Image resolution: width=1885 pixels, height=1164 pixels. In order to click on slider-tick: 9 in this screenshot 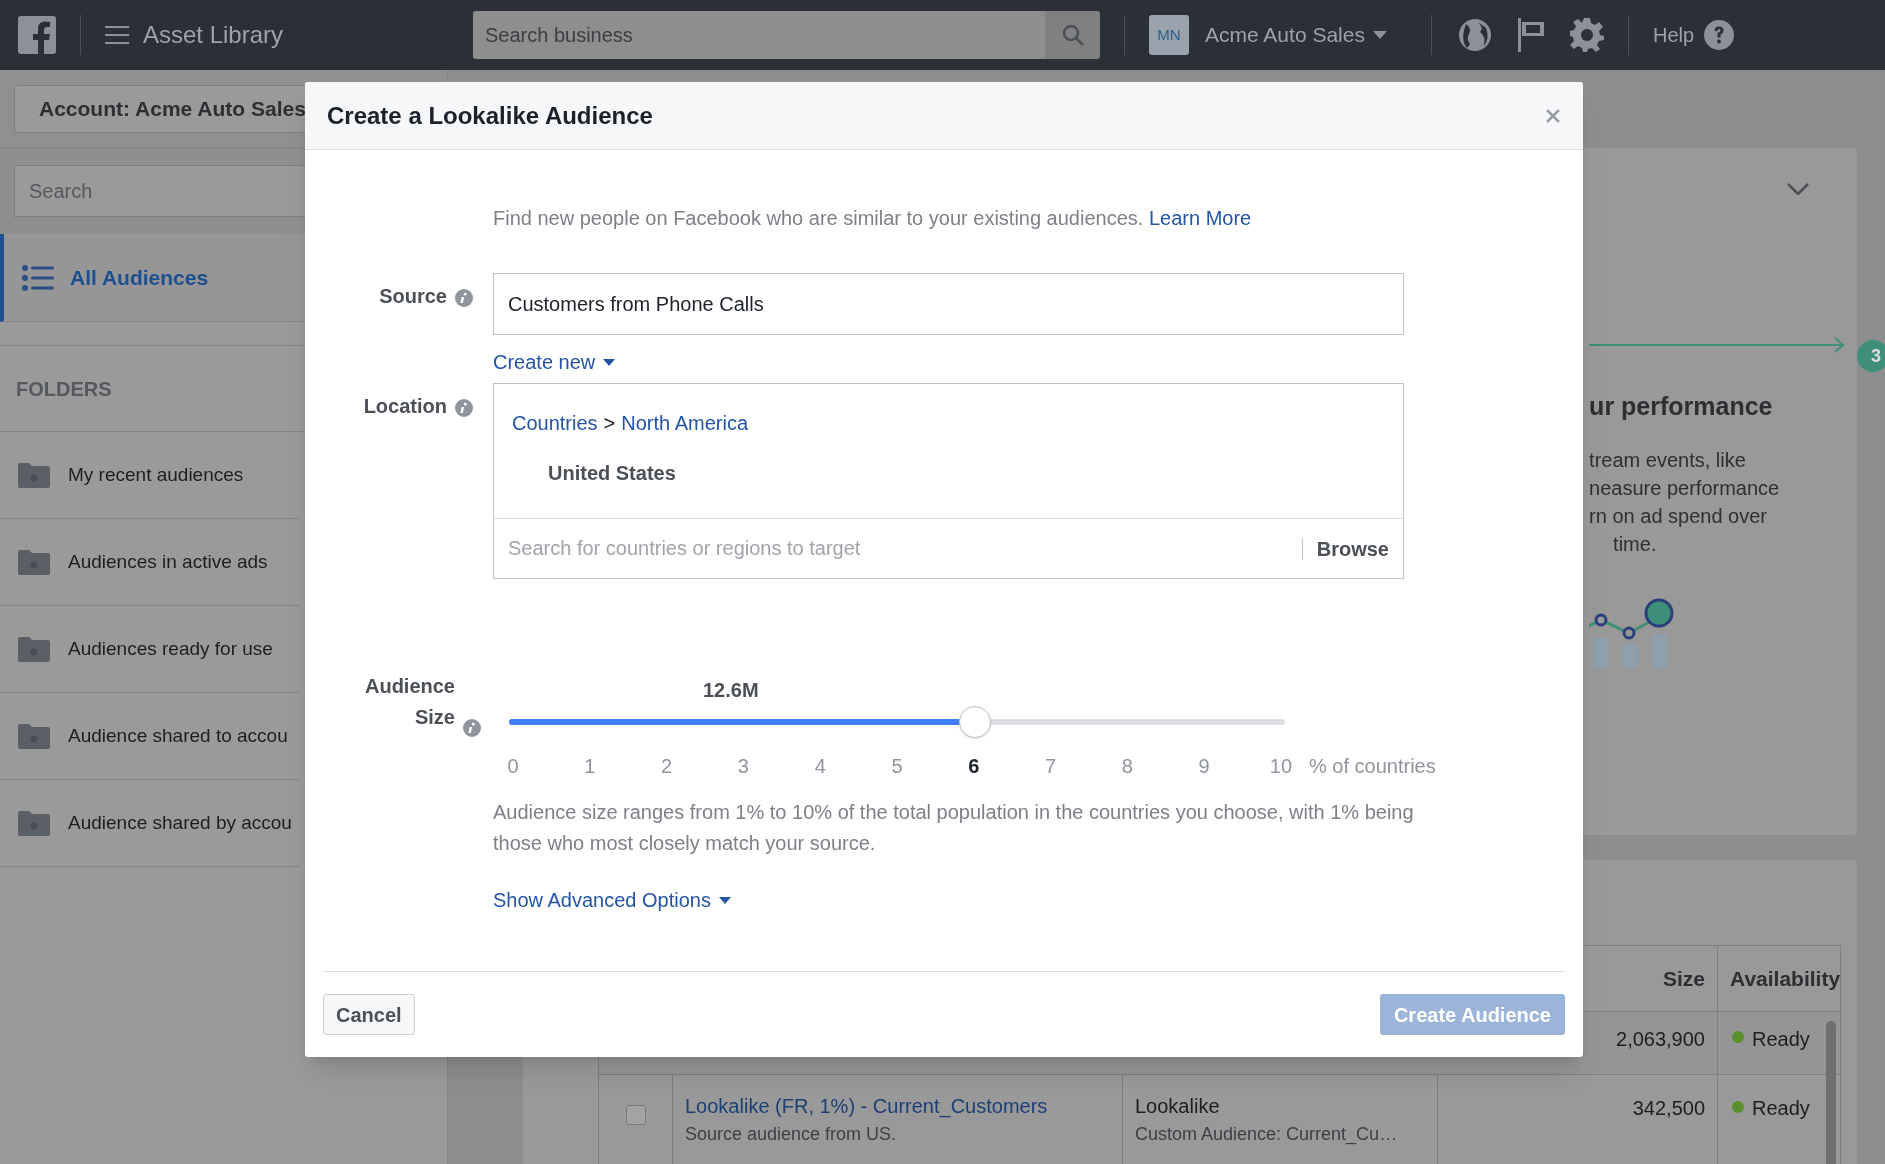, I will do `click(1204, 766)`.